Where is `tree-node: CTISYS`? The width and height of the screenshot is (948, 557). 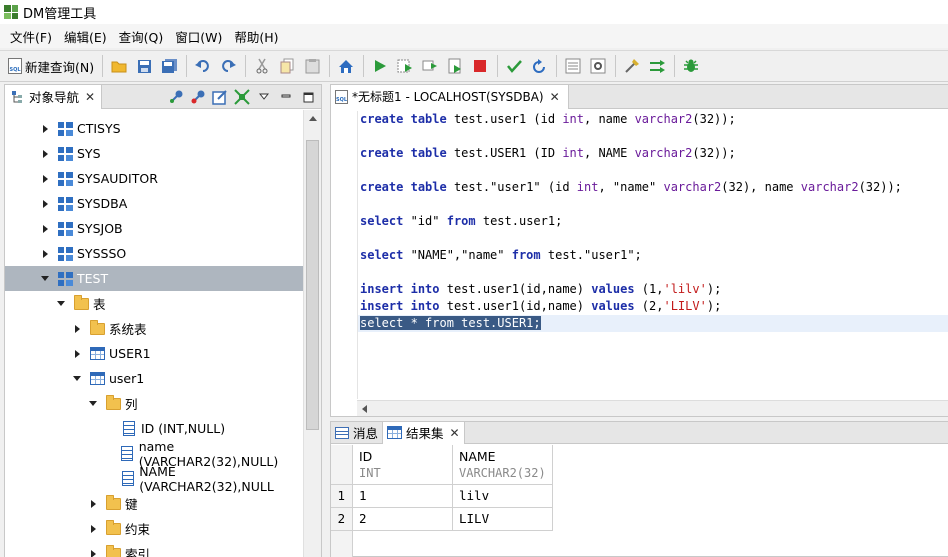
tree-node: CTISYS is located at coordinates (154, 128).